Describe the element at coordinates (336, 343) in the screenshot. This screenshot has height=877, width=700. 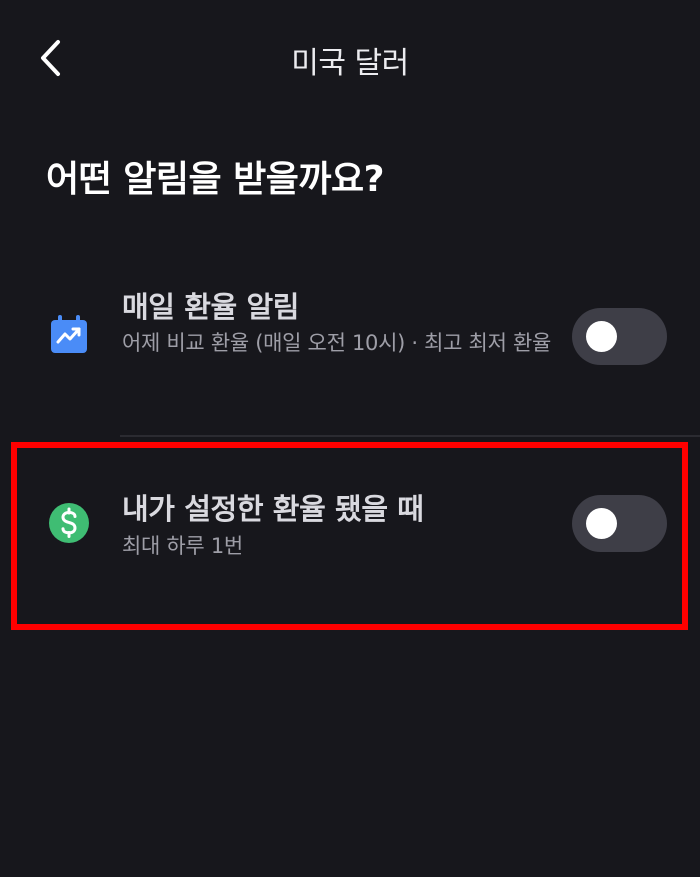
I see `option-description: 어제 비교 환율 (매일 오전 10시) · 최고 최저 환율` at that location.